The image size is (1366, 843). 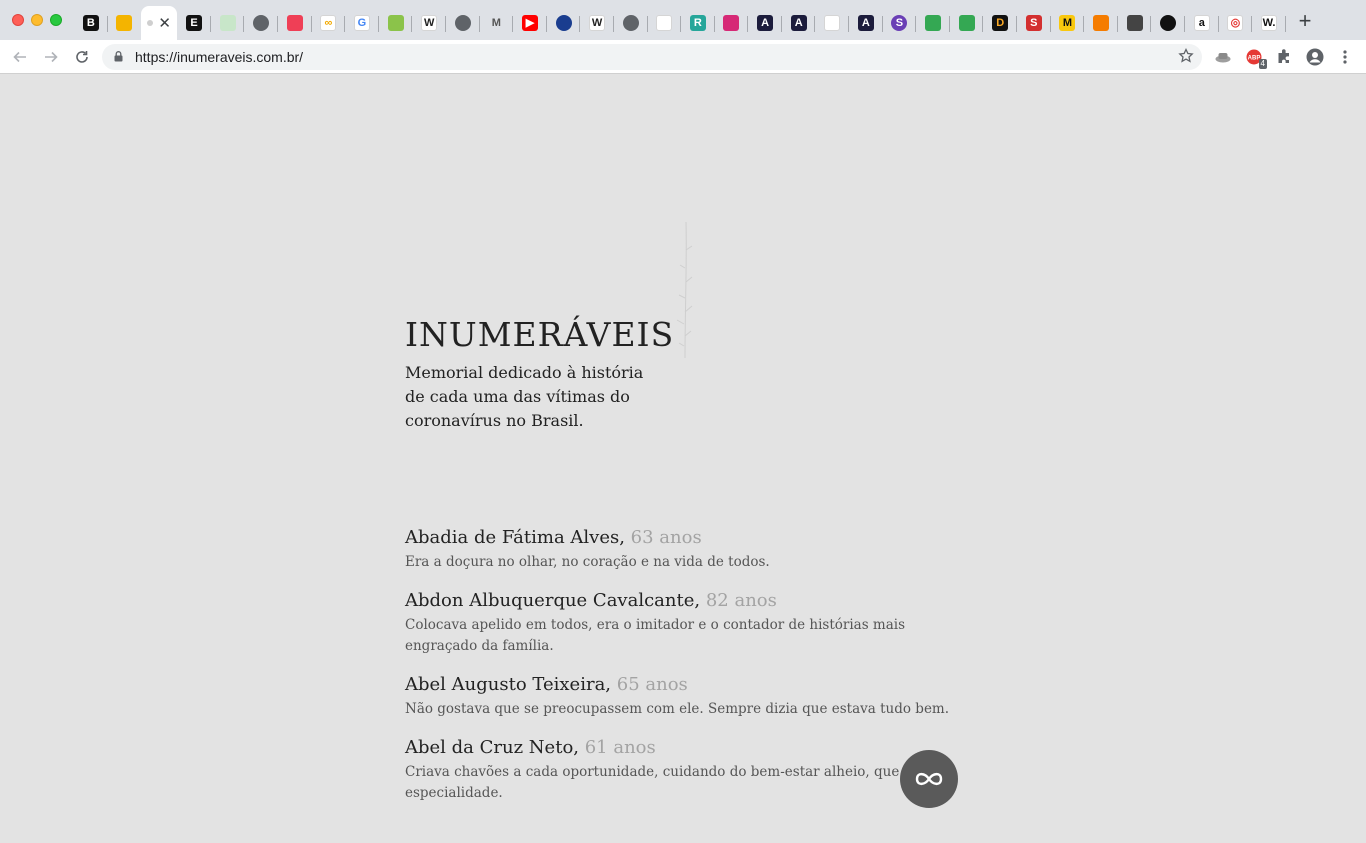 What do you see at coordinates (492, 747) in the screenshot?
I see `victim-name: Abel da Cruz Neto,` at bounding box center [492, 747].